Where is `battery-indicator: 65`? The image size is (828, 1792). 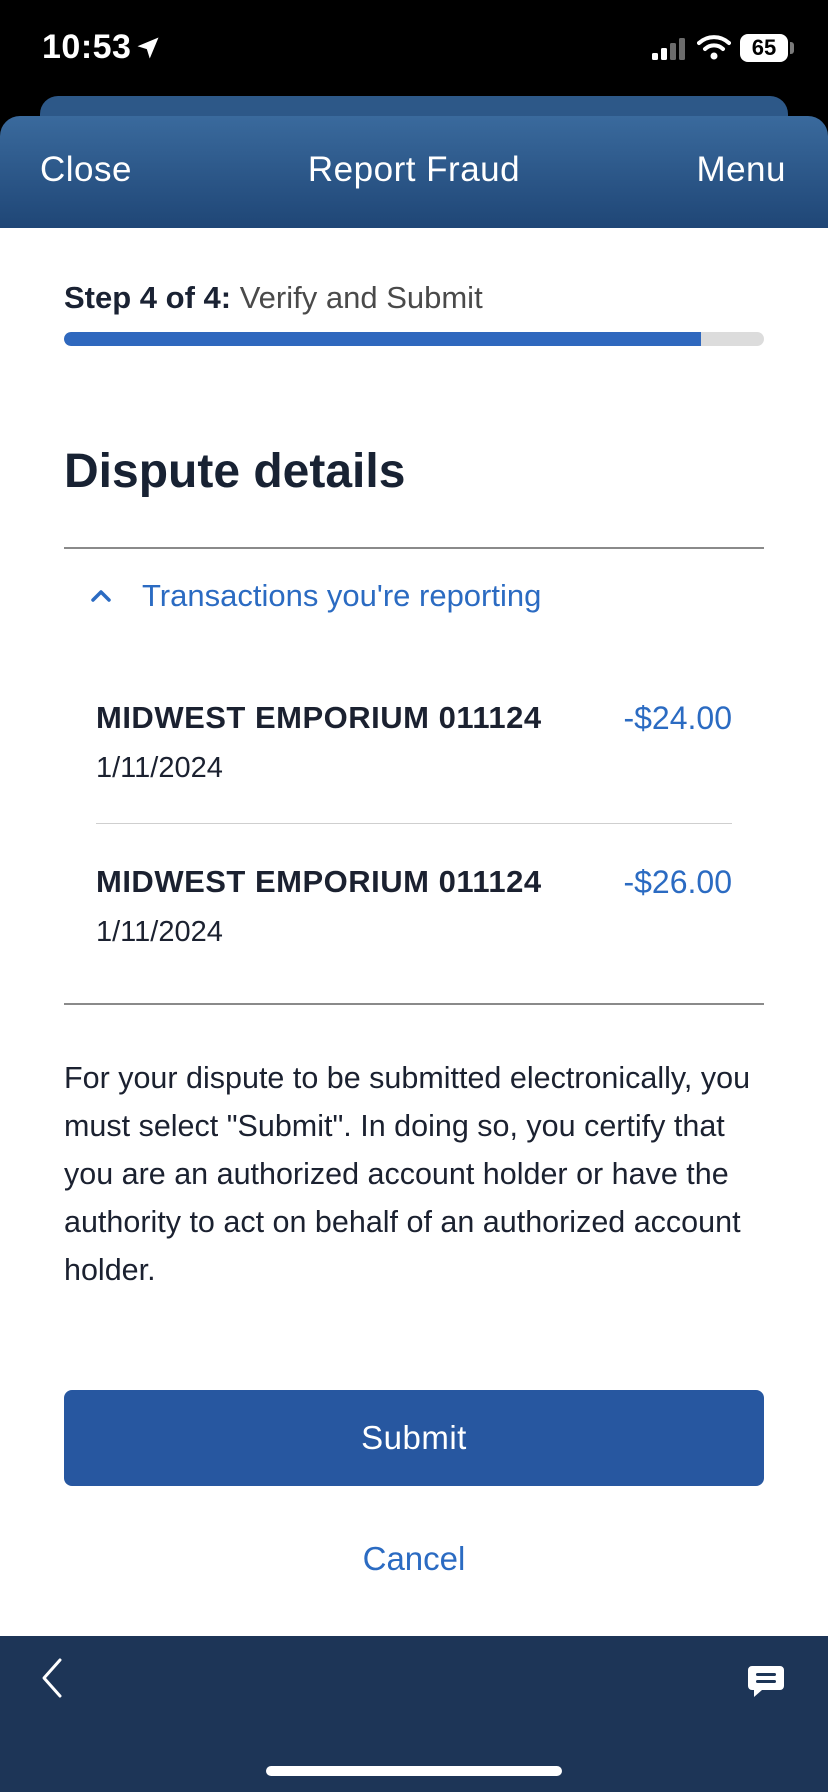 battery-indicator: 65 is located at coordinates (764, 48).